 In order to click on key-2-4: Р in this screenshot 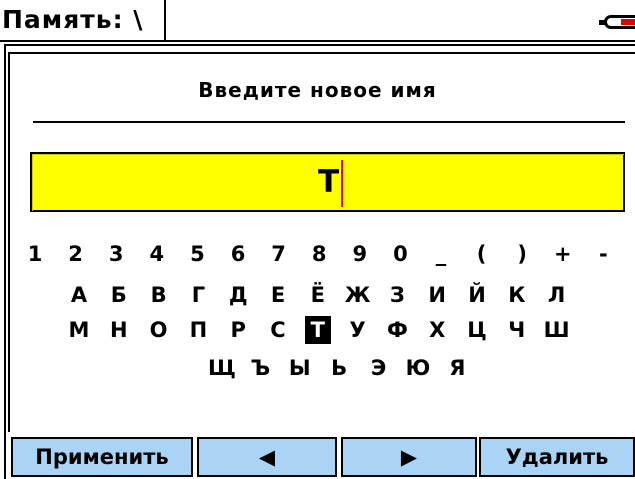, I will do `click(238, 330)`.